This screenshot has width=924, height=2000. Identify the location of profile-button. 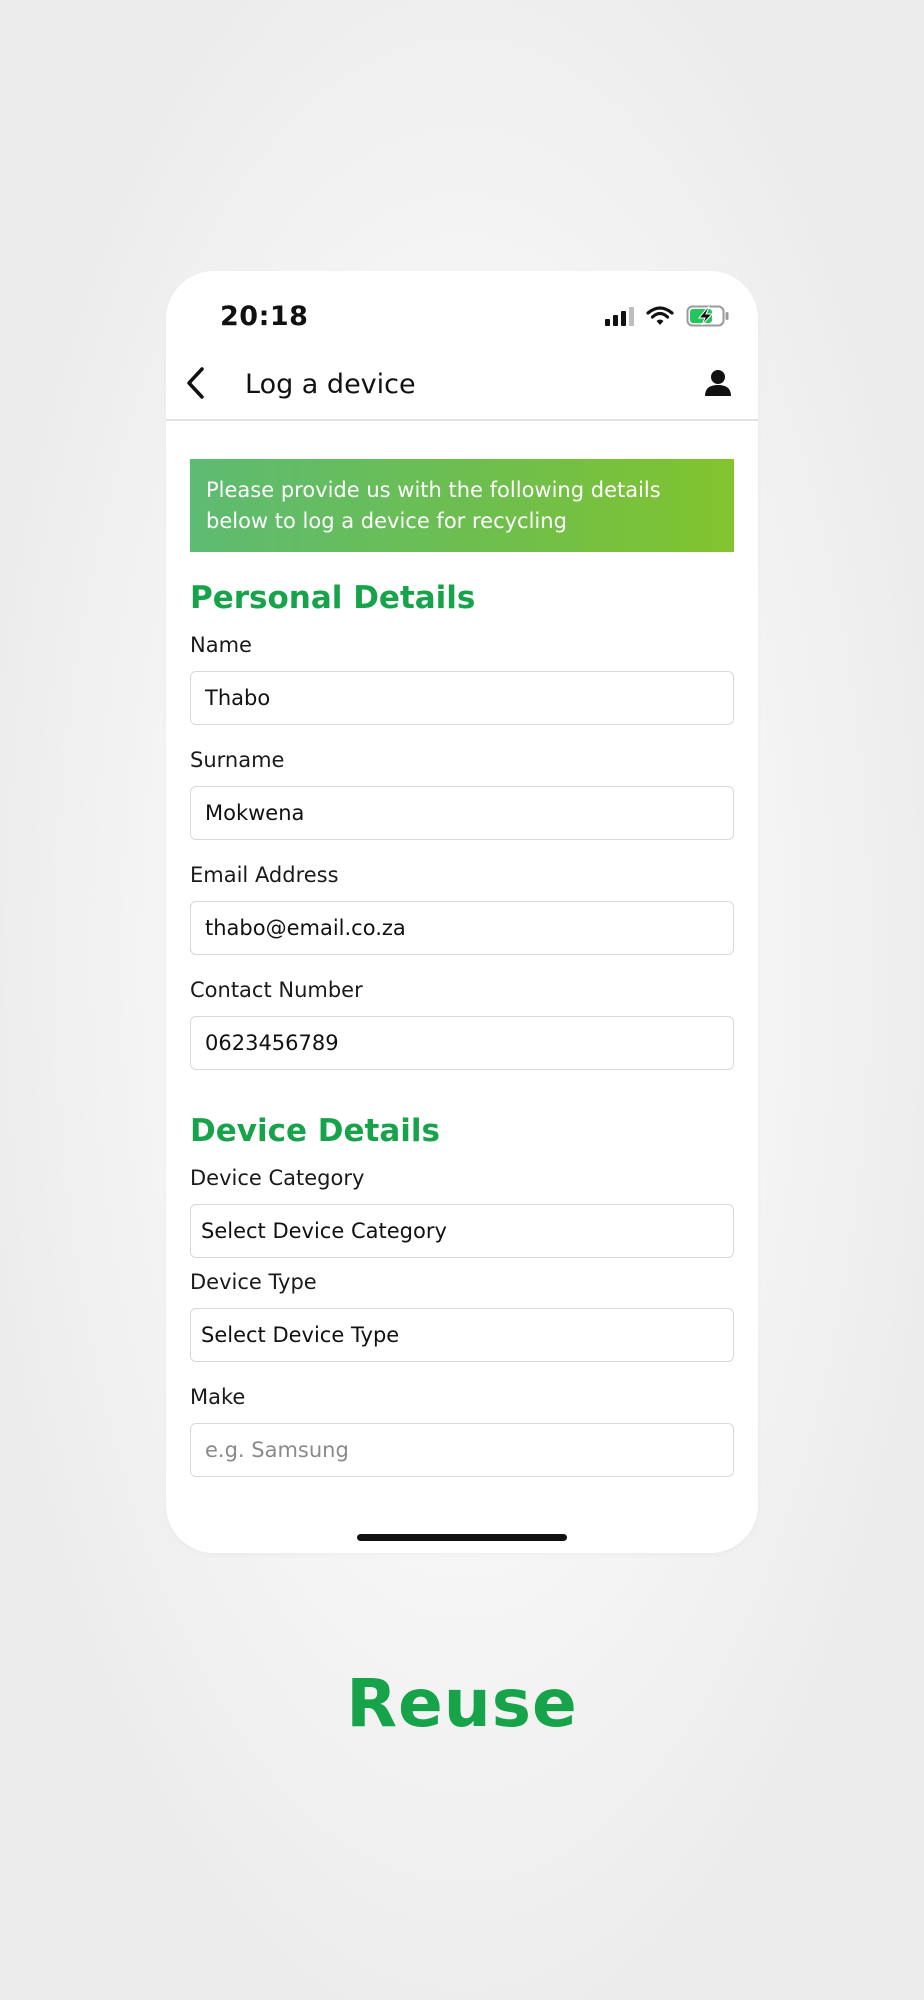
(718, 385).